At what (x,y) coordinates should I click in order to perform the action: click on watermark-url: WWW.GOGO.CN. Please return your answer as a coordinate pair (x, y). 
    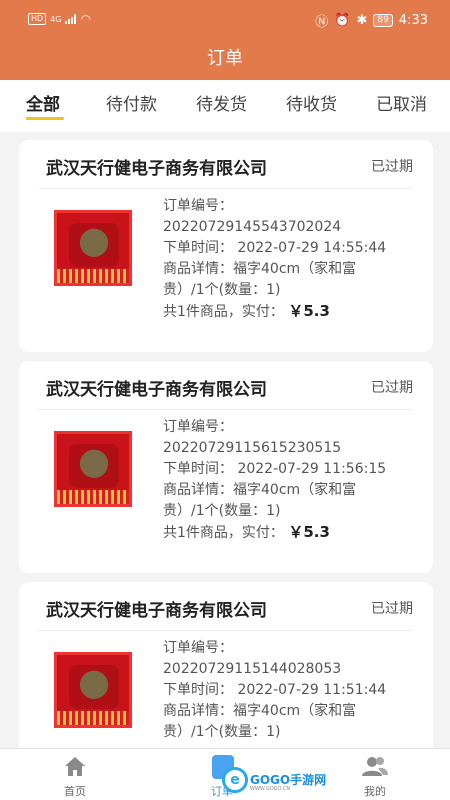
    Looking at the image, I should click on (270, 789).